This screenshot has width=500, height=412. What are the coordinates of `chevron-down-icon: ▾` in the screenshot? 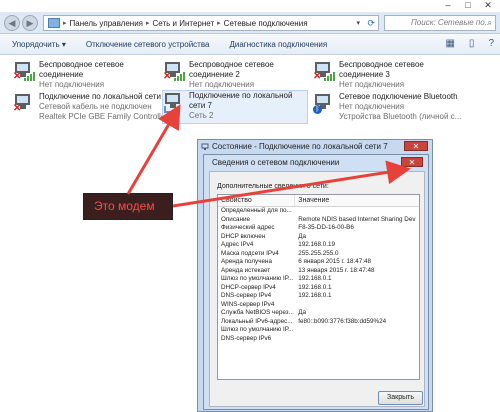 It's located at (358, 23).